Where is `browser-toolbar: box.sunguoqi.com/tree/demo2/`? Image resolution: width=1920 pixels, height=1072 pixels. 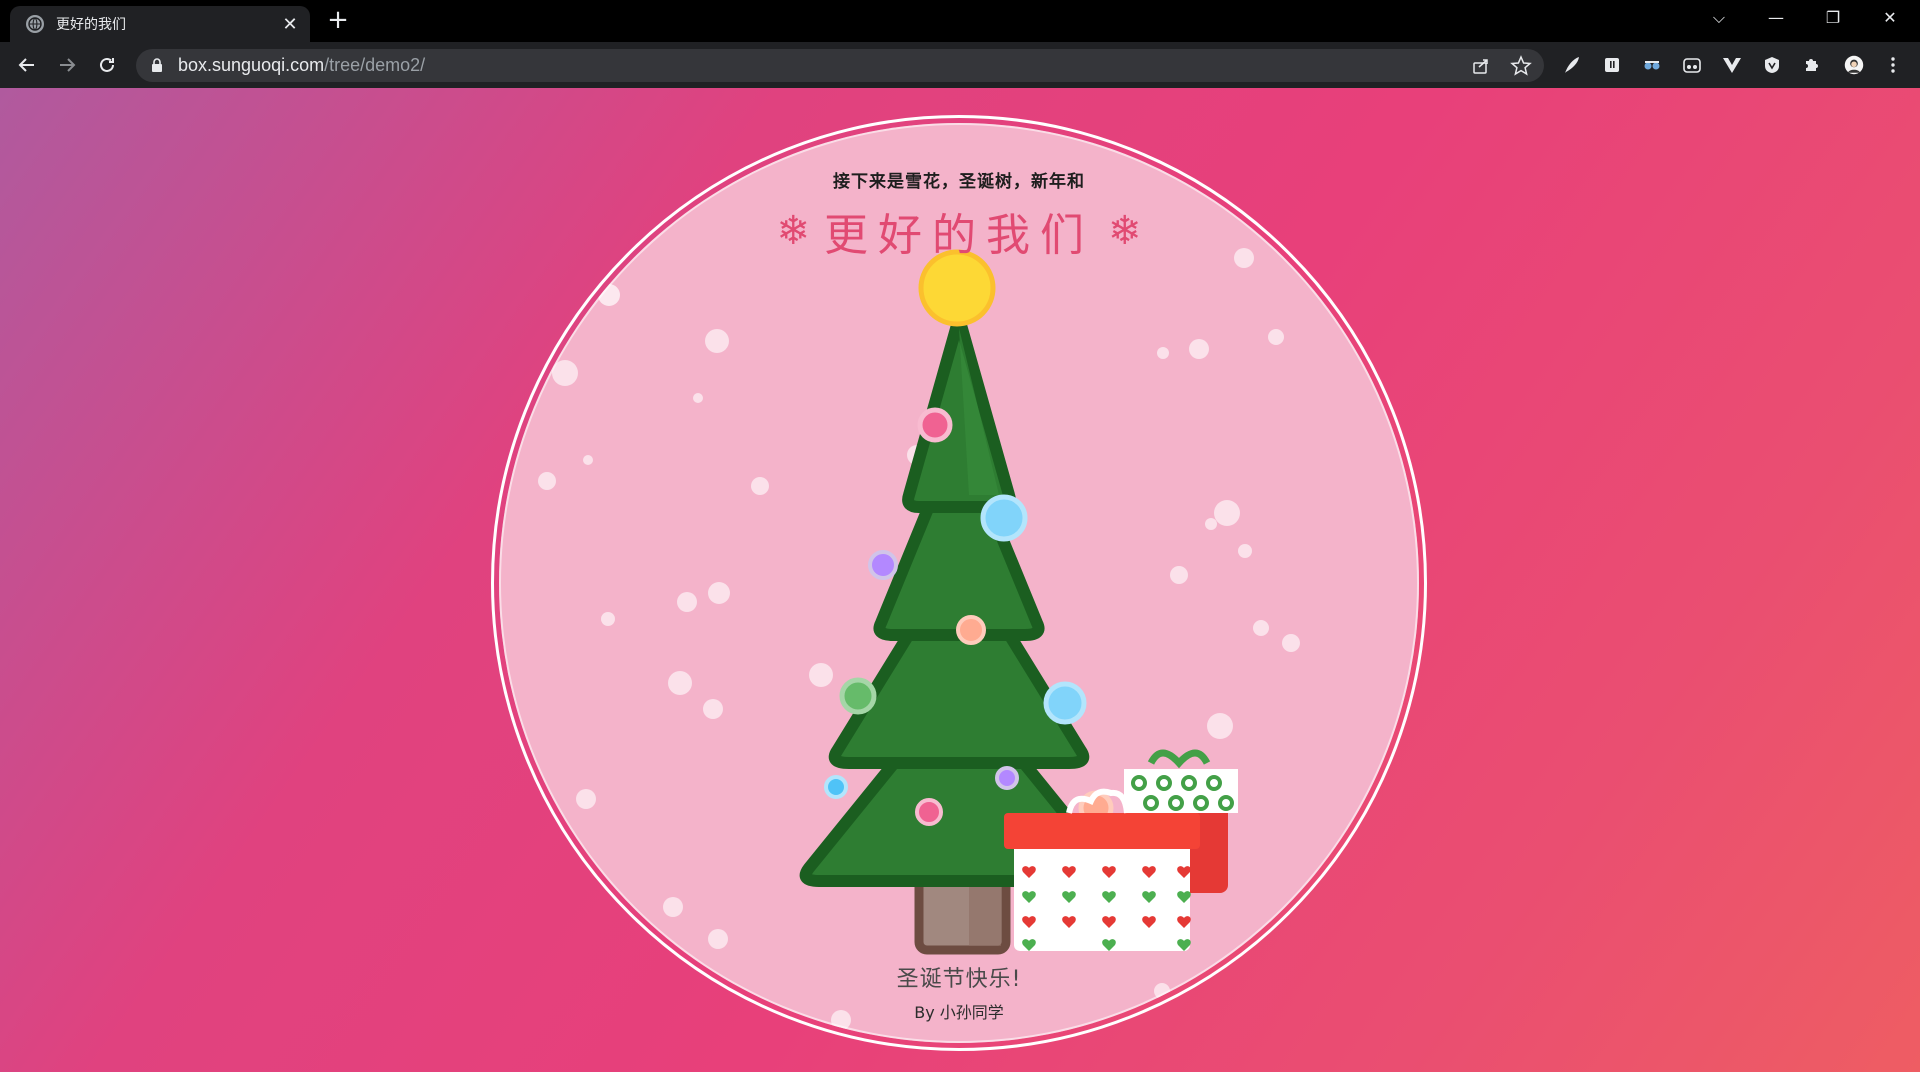
browser-toolbar: box.sunguoqi.com/tree/demo2/ is located at coordinates (960, 65).